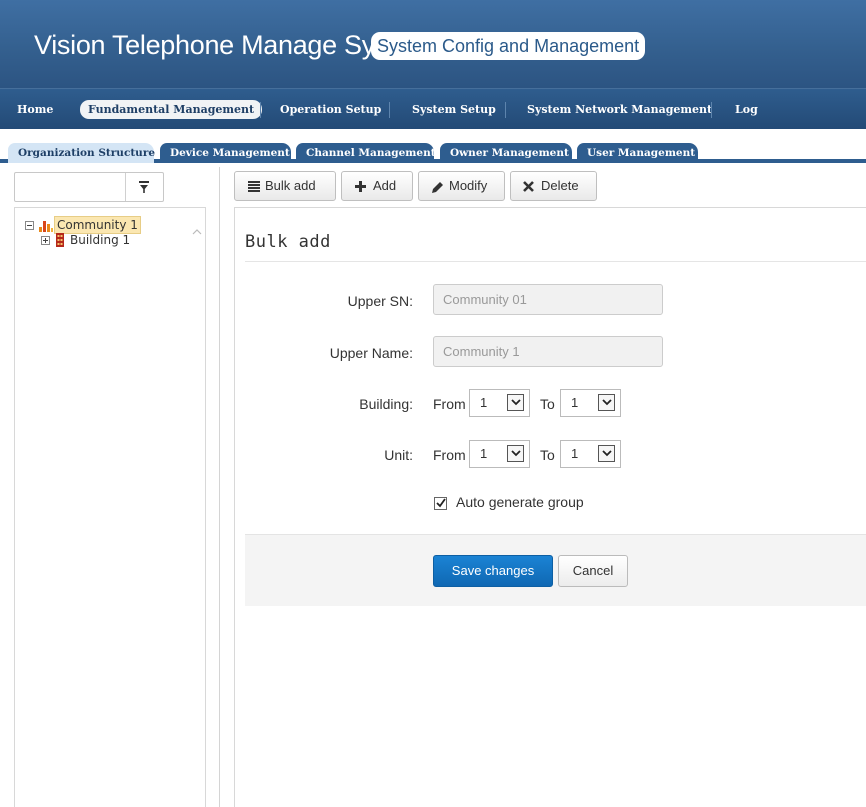 Image resolution: width=866 pixels, height=807 pixels. What do you see at coordinates (553, 186) in the screenshot?
I see `delete-button: Delete` at bounding box center [553, 186].